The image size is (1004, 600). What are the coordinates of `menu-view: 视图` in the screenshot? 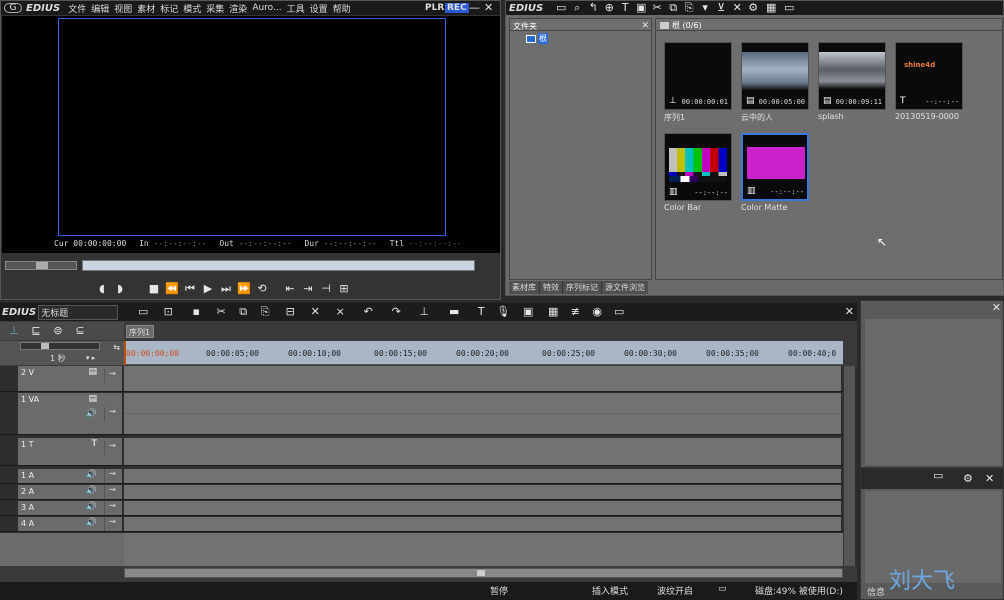 It's located at (123, 8).